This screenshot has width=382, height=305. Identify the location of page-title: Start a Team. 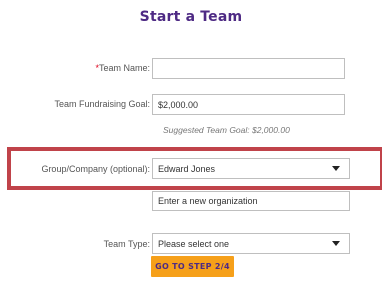
(191, 17).